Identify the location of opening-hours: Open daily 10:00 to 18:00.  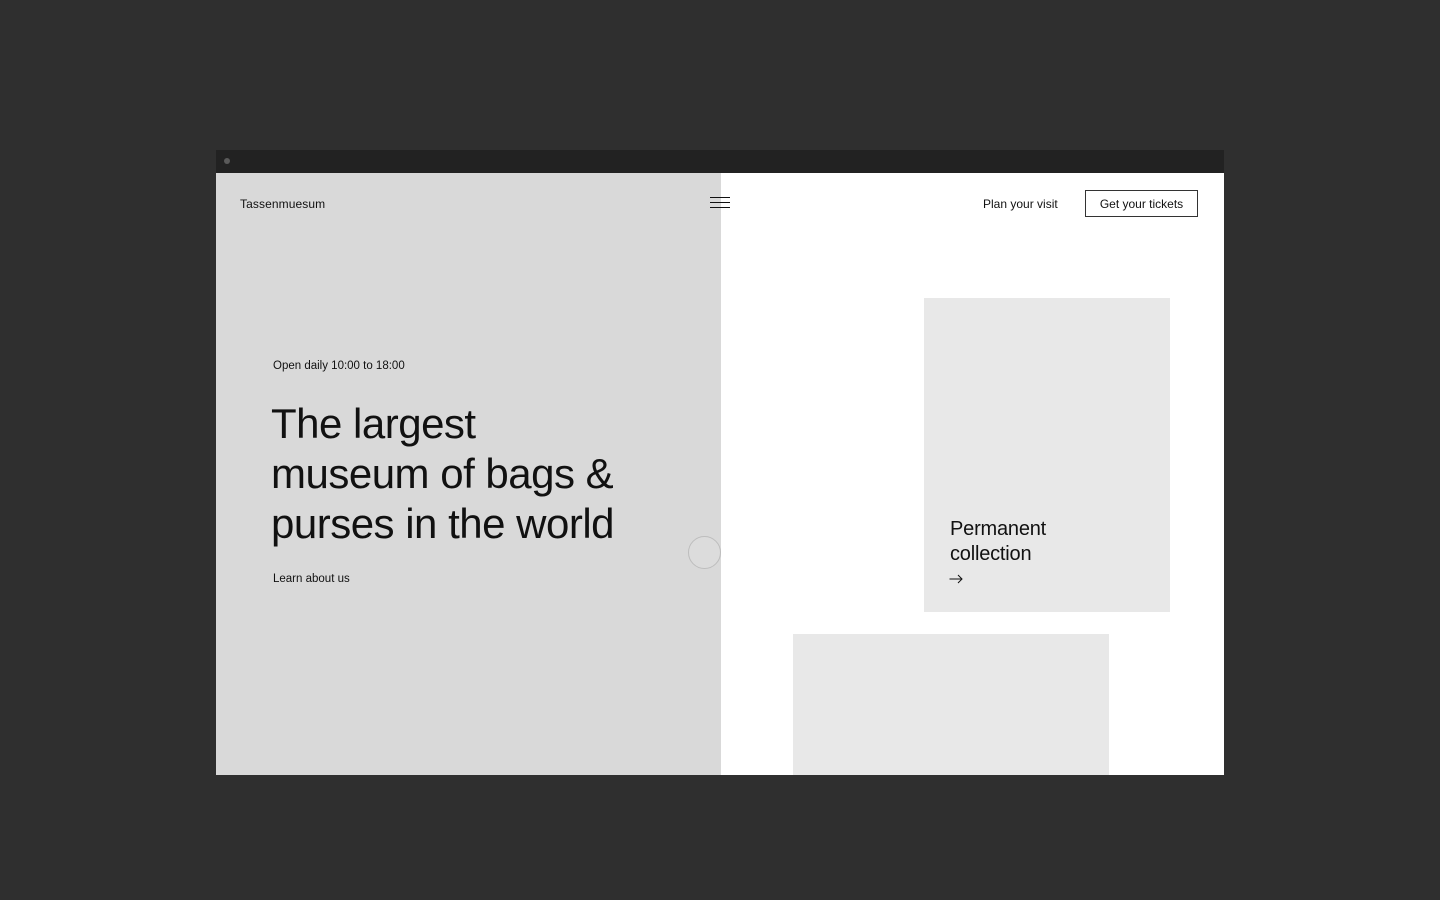
(339, 366).